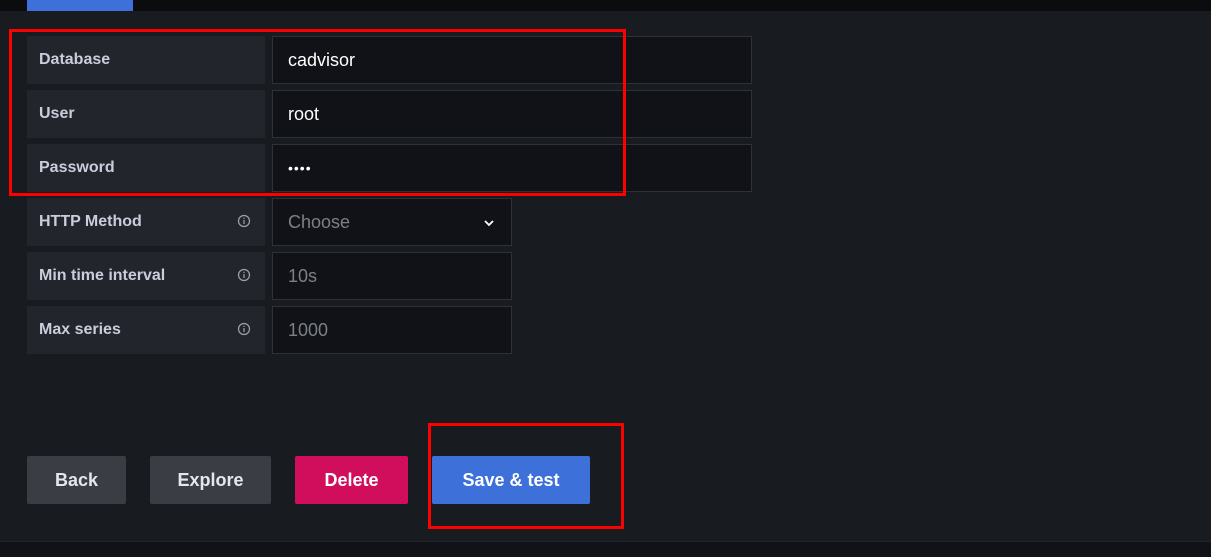 The height and width of the screenshot is (557, 1211). What do you see at coordinates (146, 60) in the screenshot?
I see `database-label: Database` at bounding box center [146, 60].